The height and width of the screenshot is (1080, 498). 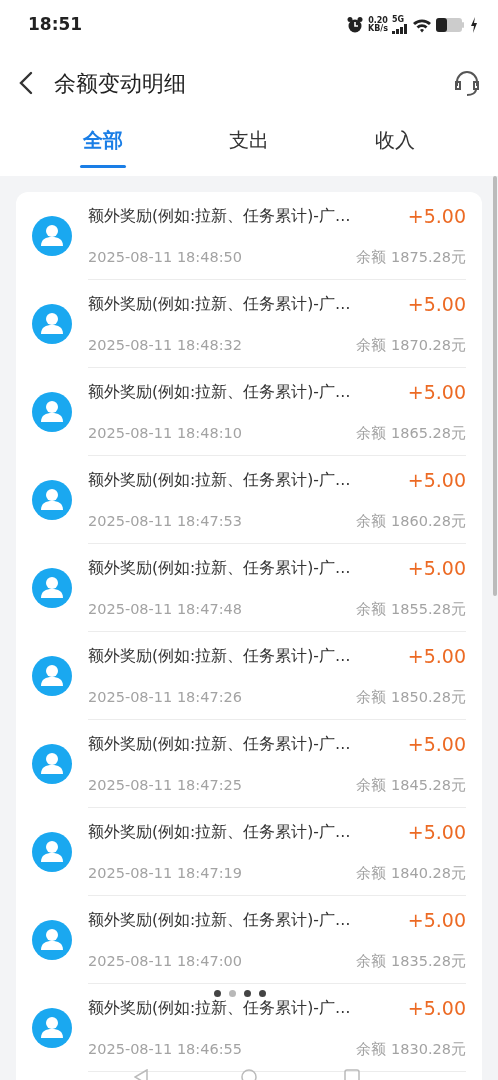 What do you see at coordinates (400, 29) in the screenshot?
I see `signal-icon` at bounding box center [400, 29].